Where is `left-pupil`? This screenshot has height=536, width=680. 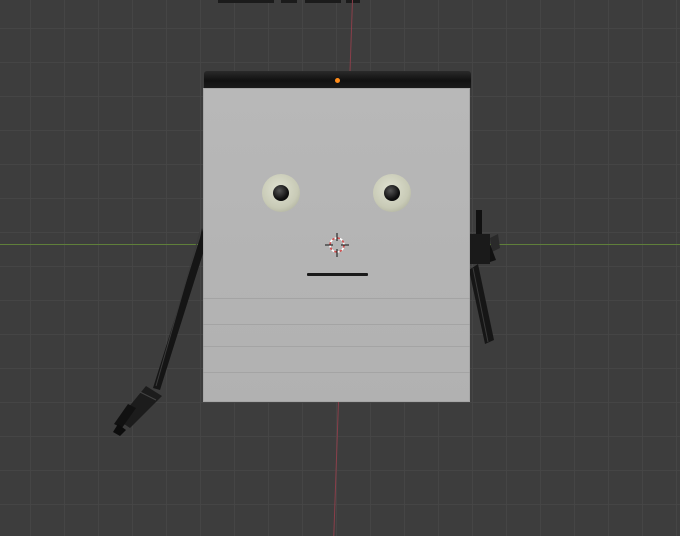
left-pupil is located at coordinates (281, 193).